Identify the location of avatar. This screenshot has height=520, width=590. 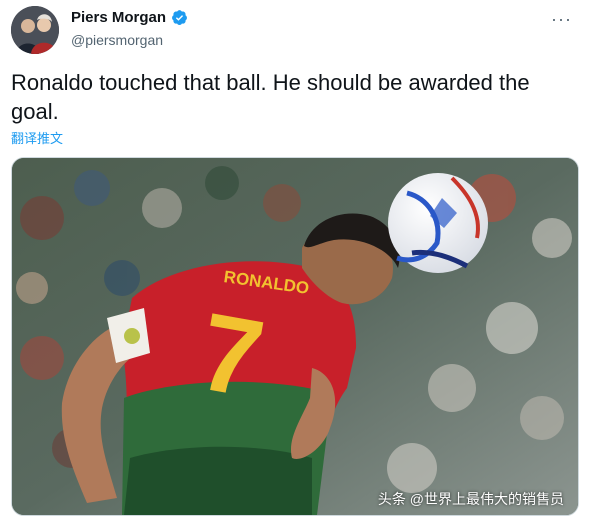
(35, 30).